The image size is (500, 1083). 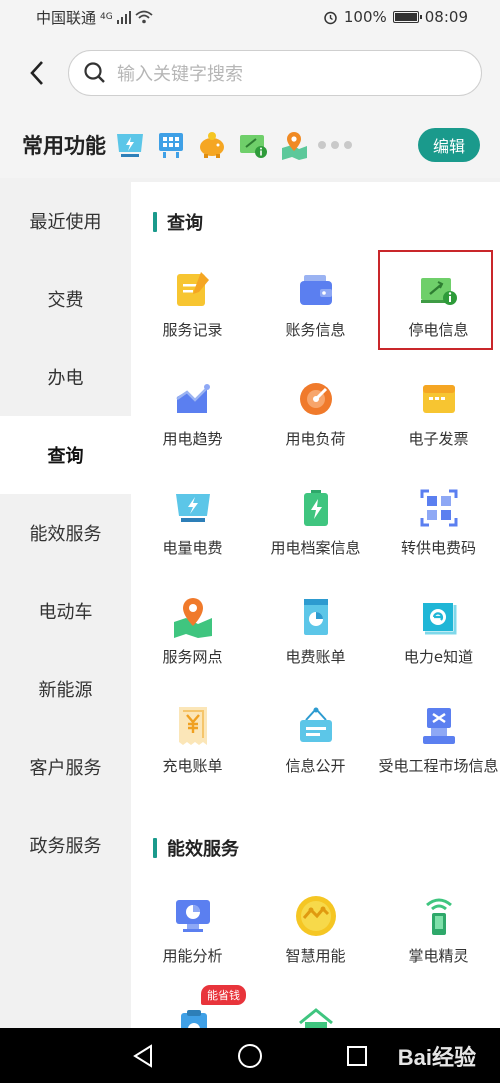 What do you see at coordinates (436, 1057) in the screenshot?
I see `watermark-logo: Bai经验` at bounding box center [436, 1057].